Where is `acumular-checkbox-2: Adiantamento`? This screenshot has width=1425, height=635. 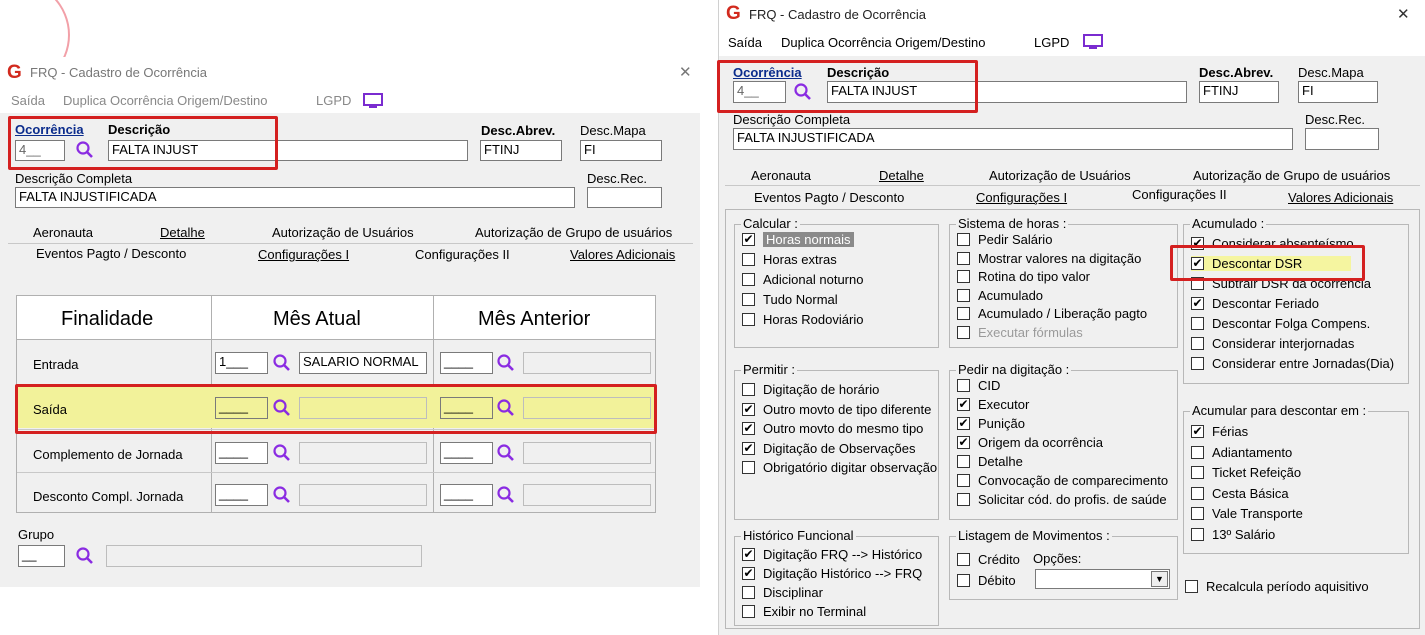 acumular-checkbox-2: Adiantamento is located at coordinates (1241, 452).